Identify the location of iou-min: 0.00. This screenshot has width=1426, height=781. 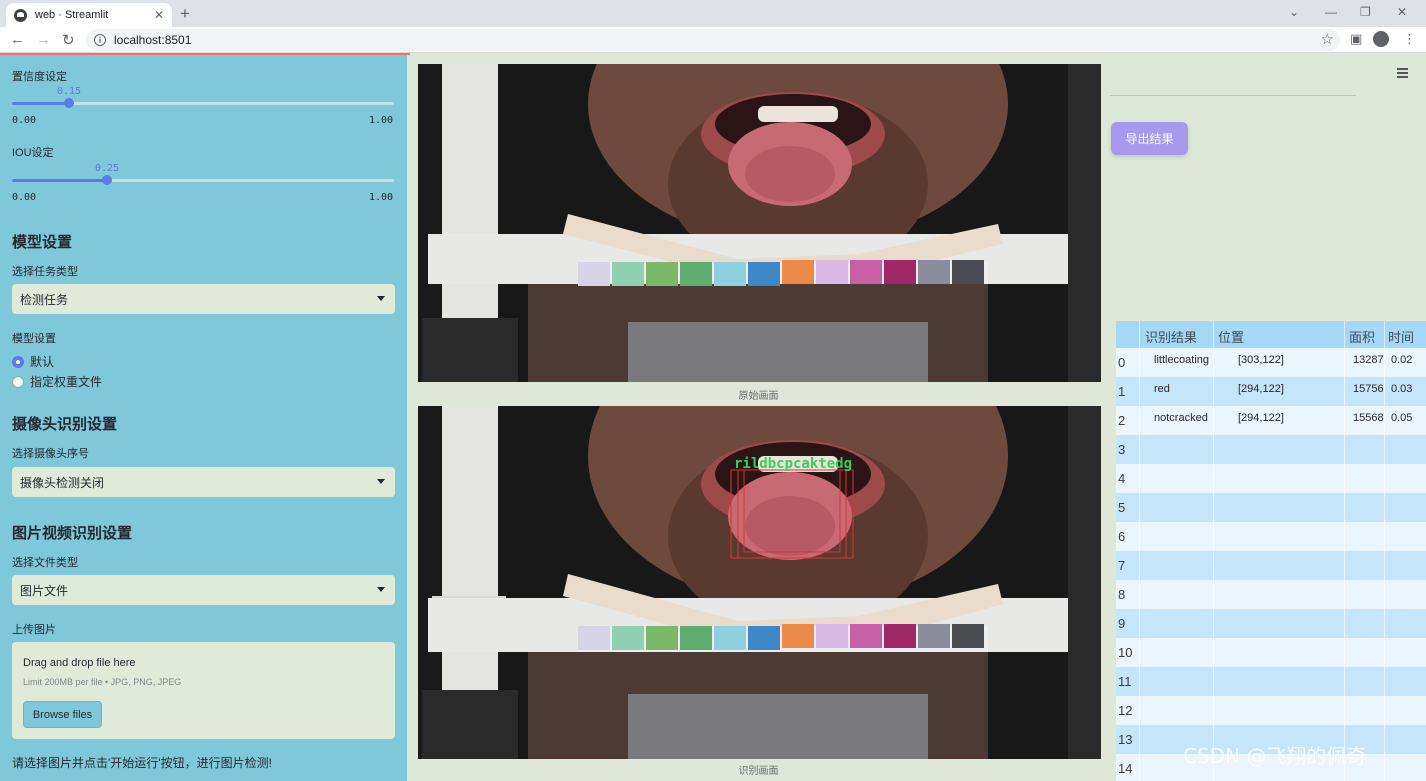
(24, 197).